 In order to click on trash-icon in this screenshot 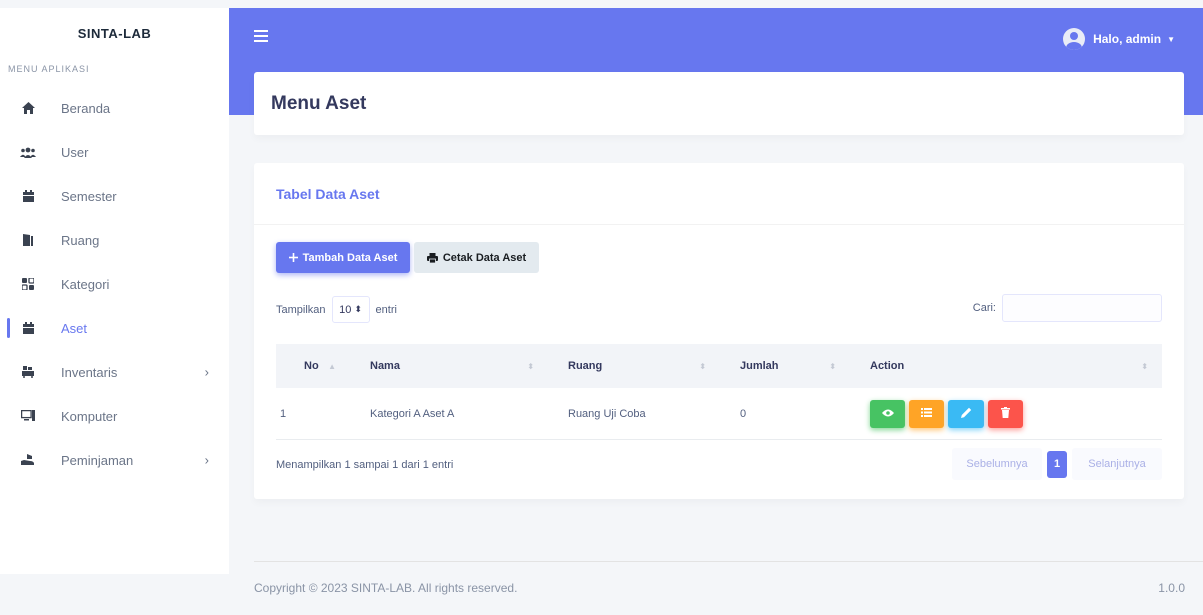, I will do `click(1005, 413)`.